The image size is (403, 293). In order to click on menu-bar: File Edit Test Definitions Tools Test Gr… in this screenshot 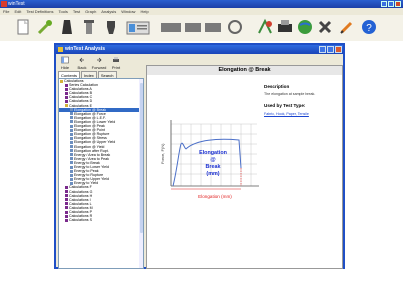, I will do `click(201, 11)`.